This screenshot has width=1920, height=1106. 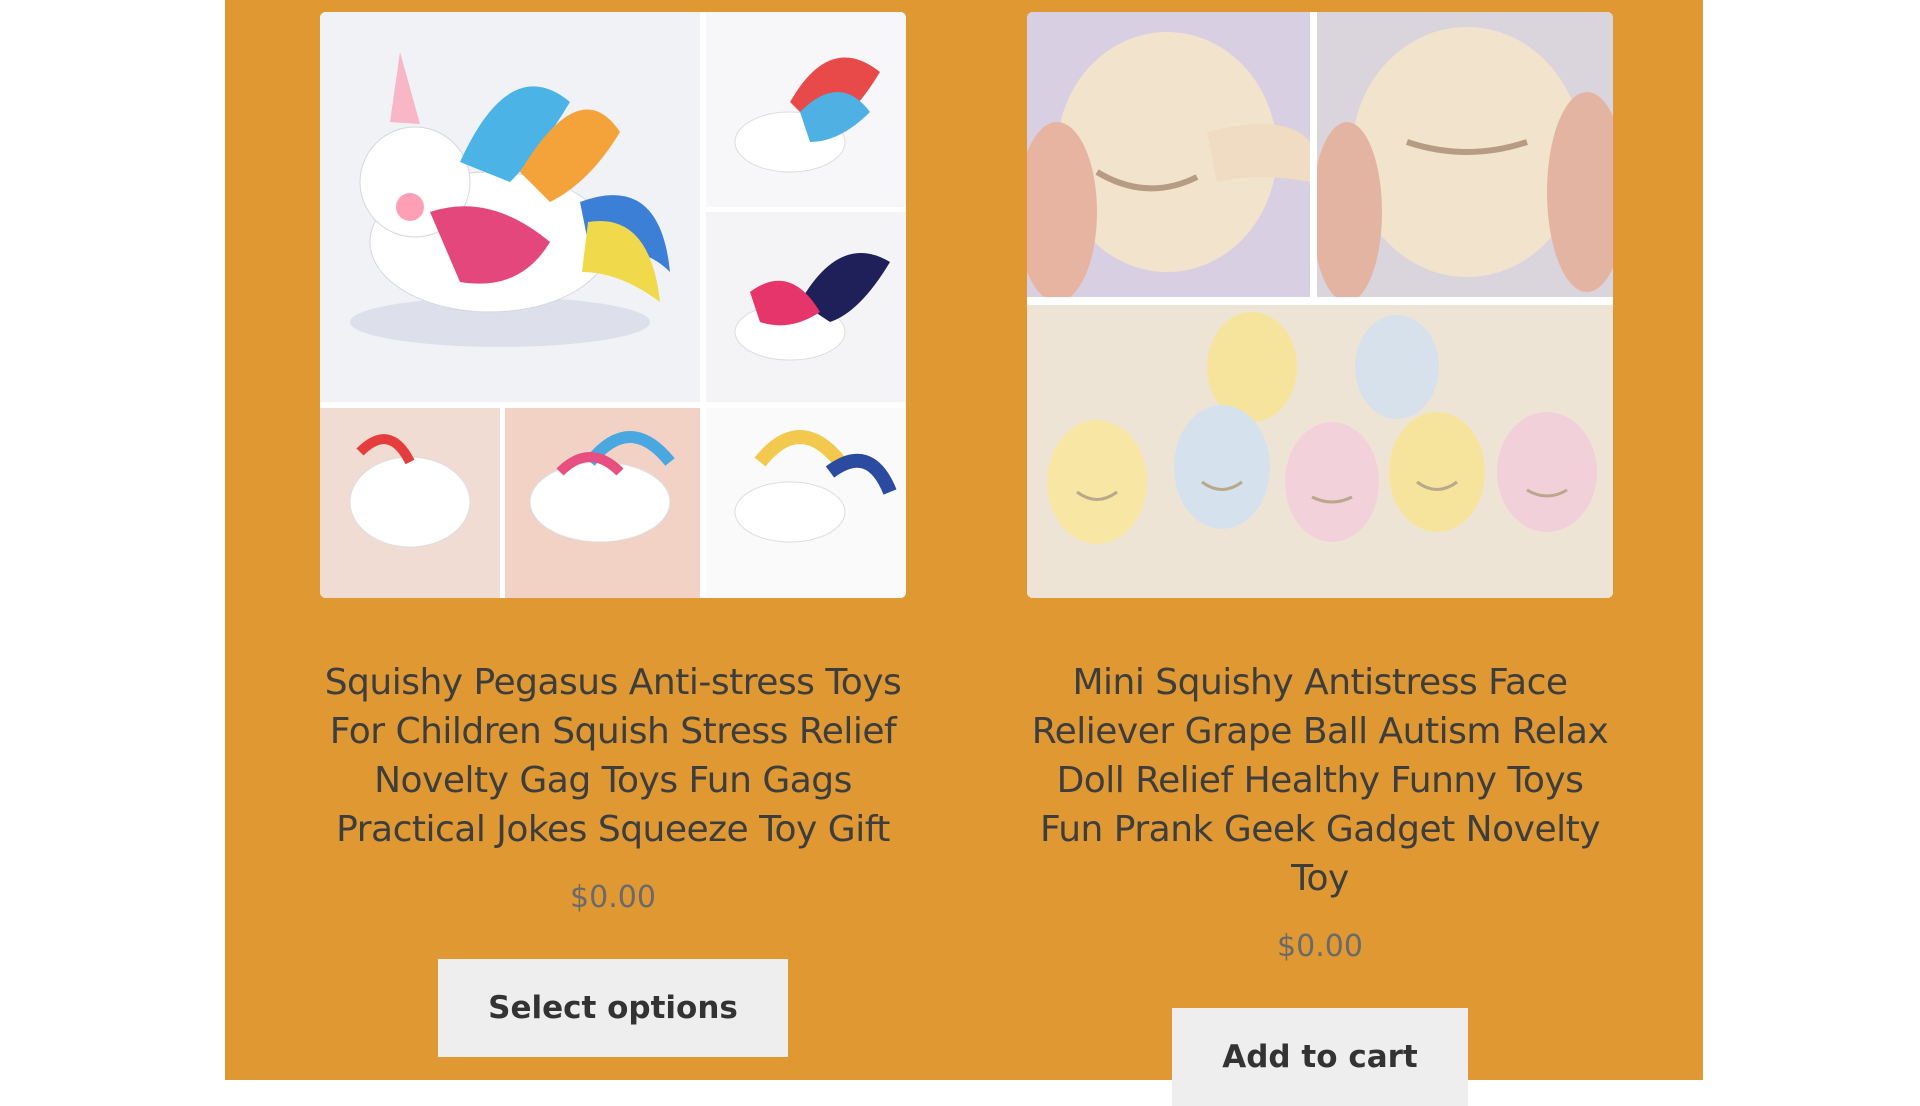 What do you see at coordinates (1320, 1057) in the screenshot?
I see `add-to-cart-button: Add to cart` at bounding box center [1320, 1057].